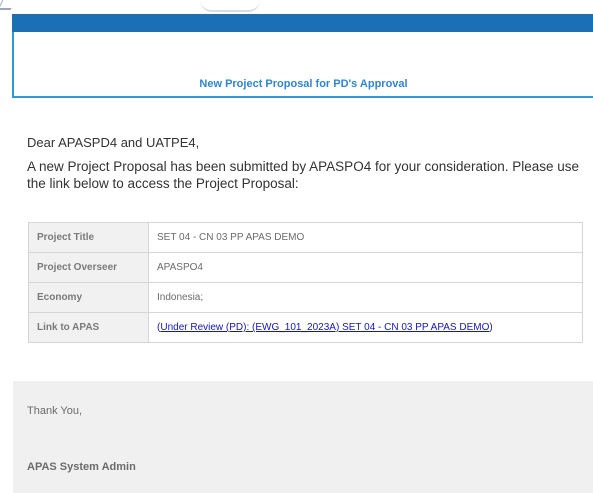  Describe the element at coordinates (88, 237) in the screenshot. I see `project-title-label: Project Title` at that location.